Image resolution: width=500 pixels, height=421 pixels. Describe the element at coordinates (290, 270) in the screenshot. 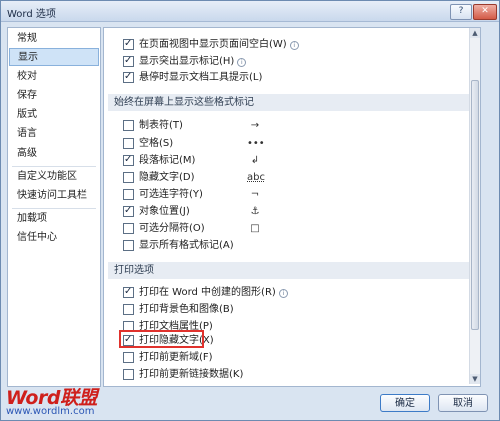

I see `print-options-section-header: 打印选项` at that location.